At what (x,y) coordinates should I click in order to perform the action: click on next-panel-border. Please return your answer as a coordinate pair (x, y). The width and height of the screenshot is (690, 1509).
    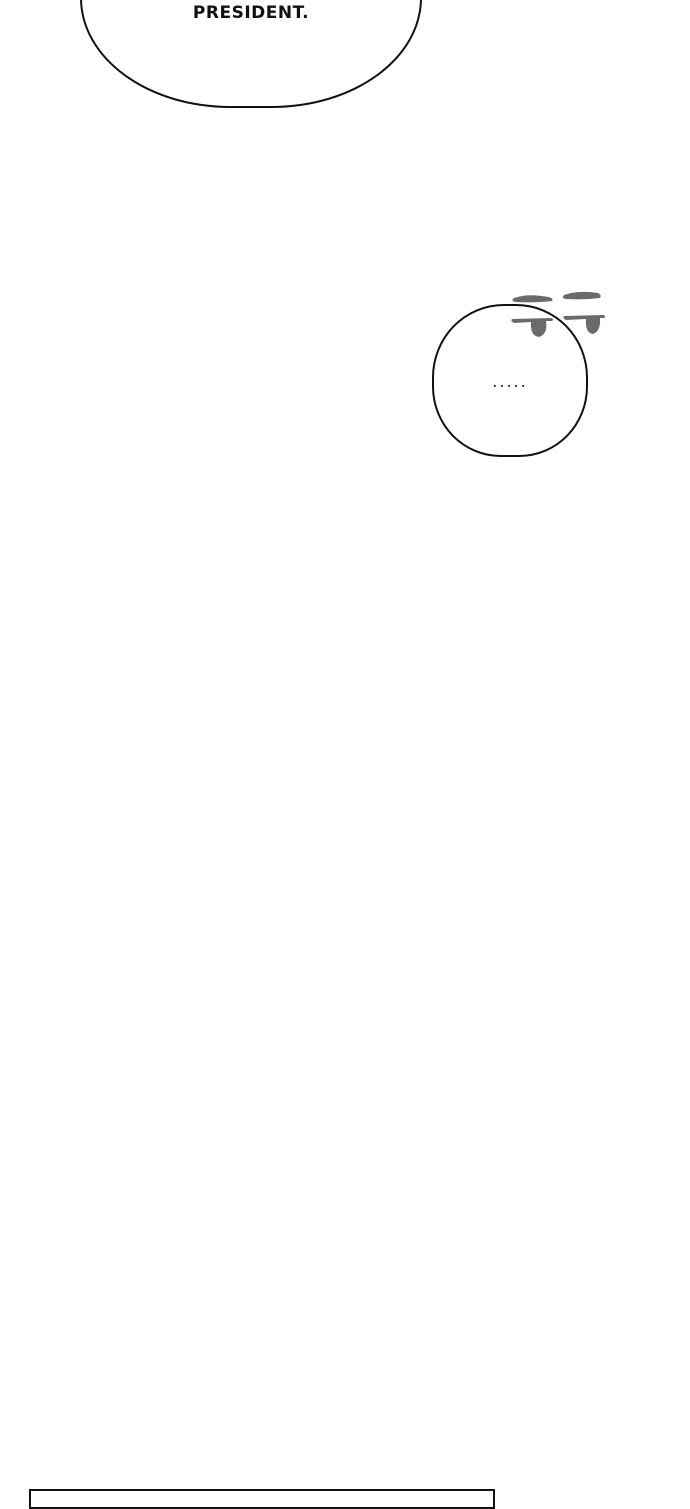
    Looking at the image, I should click on (262, 1499).